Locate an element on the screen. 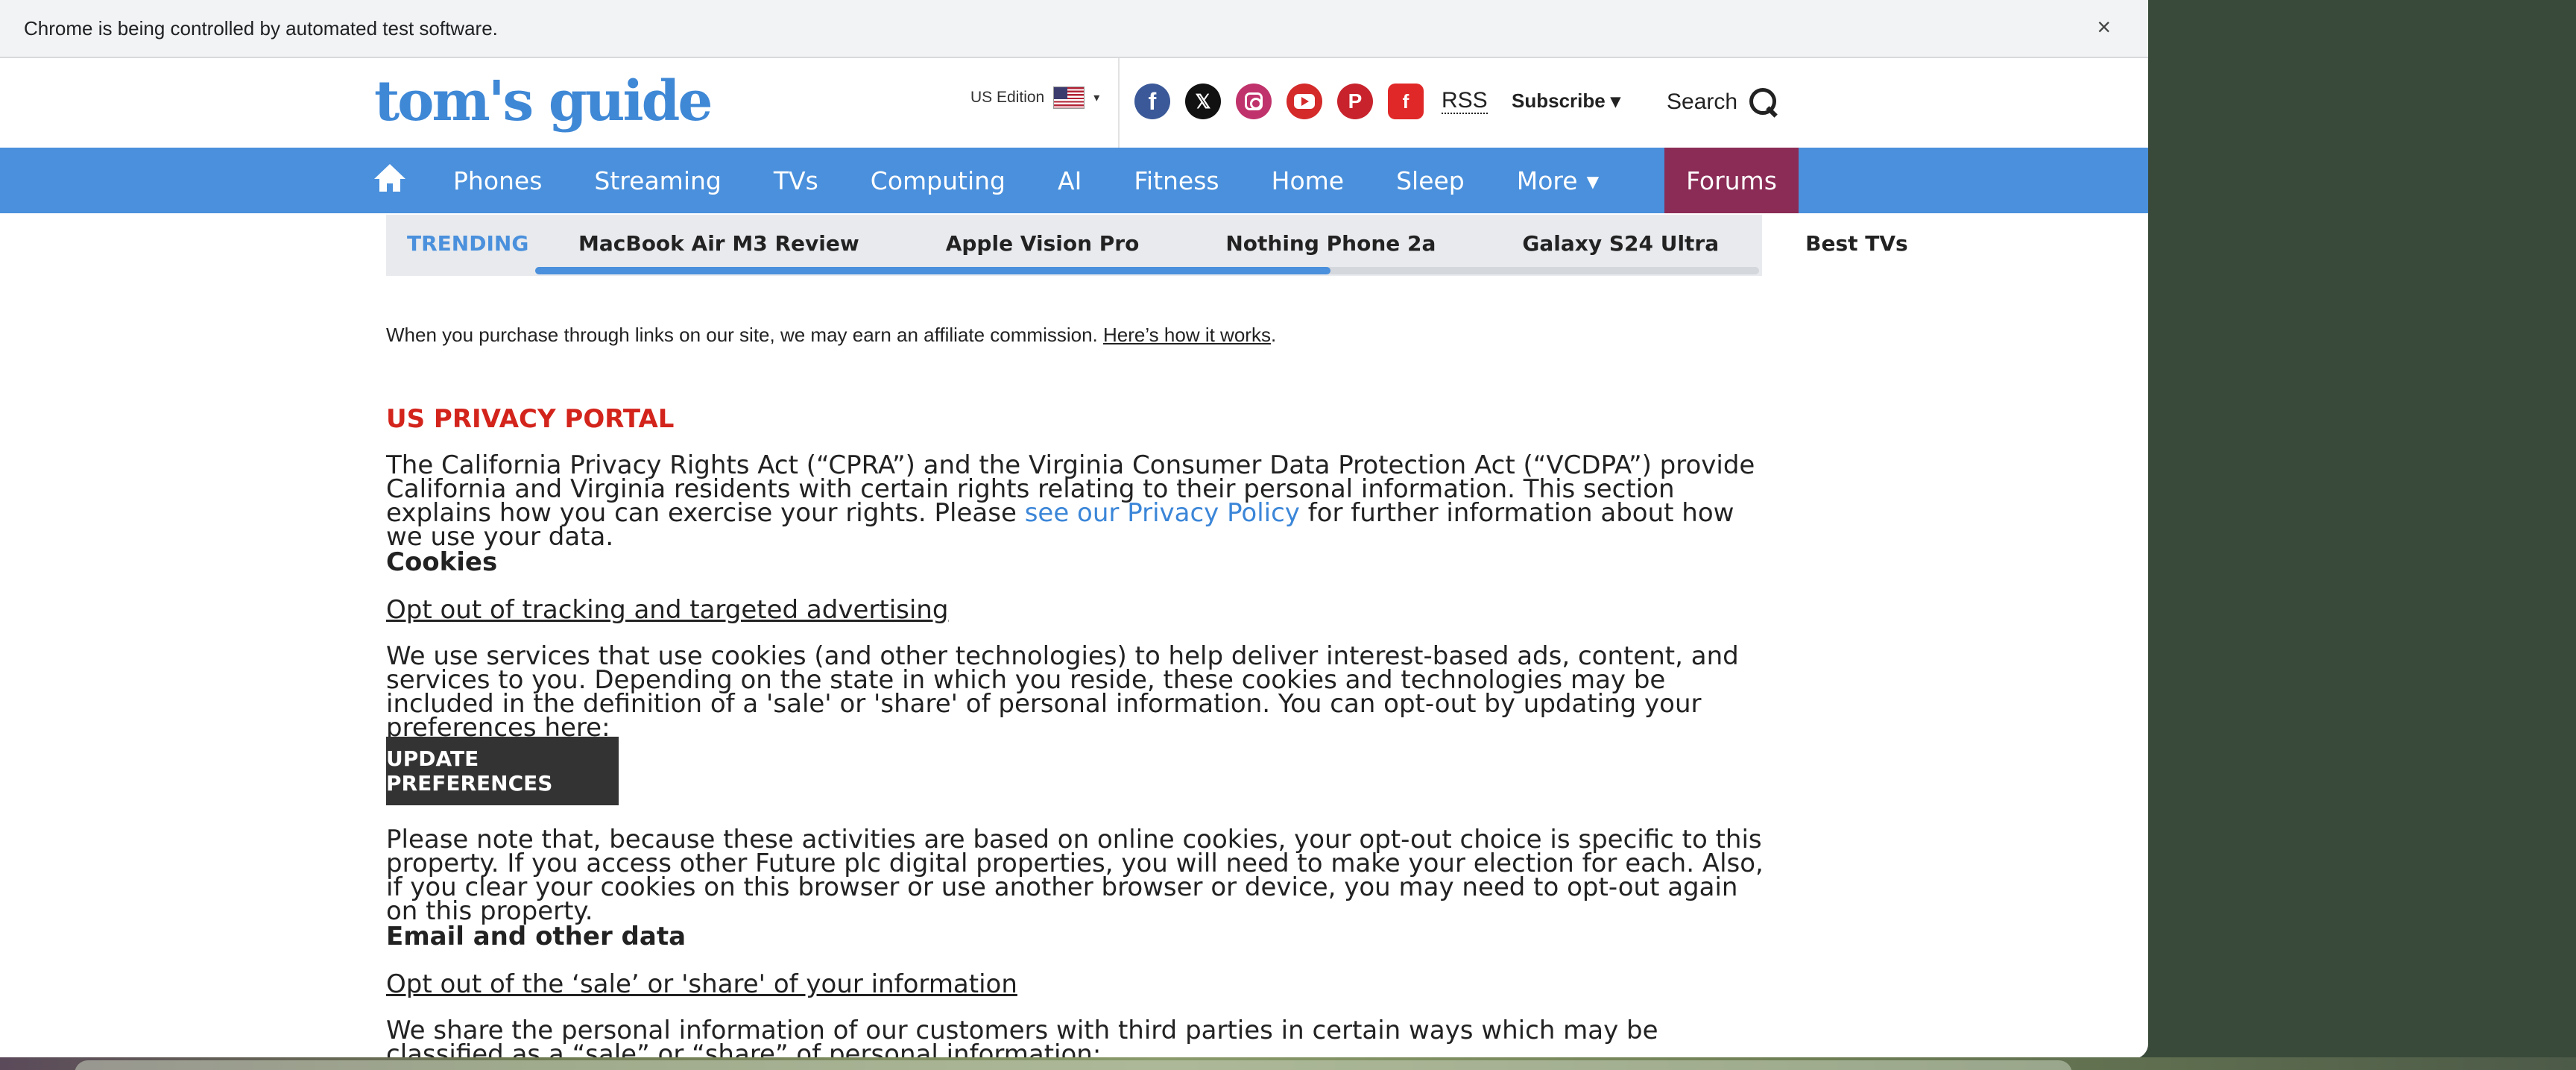 Image resolution: width=2576 pixels, height=1070 pixels. search-label: Search is located at coordinates (1703, 102).